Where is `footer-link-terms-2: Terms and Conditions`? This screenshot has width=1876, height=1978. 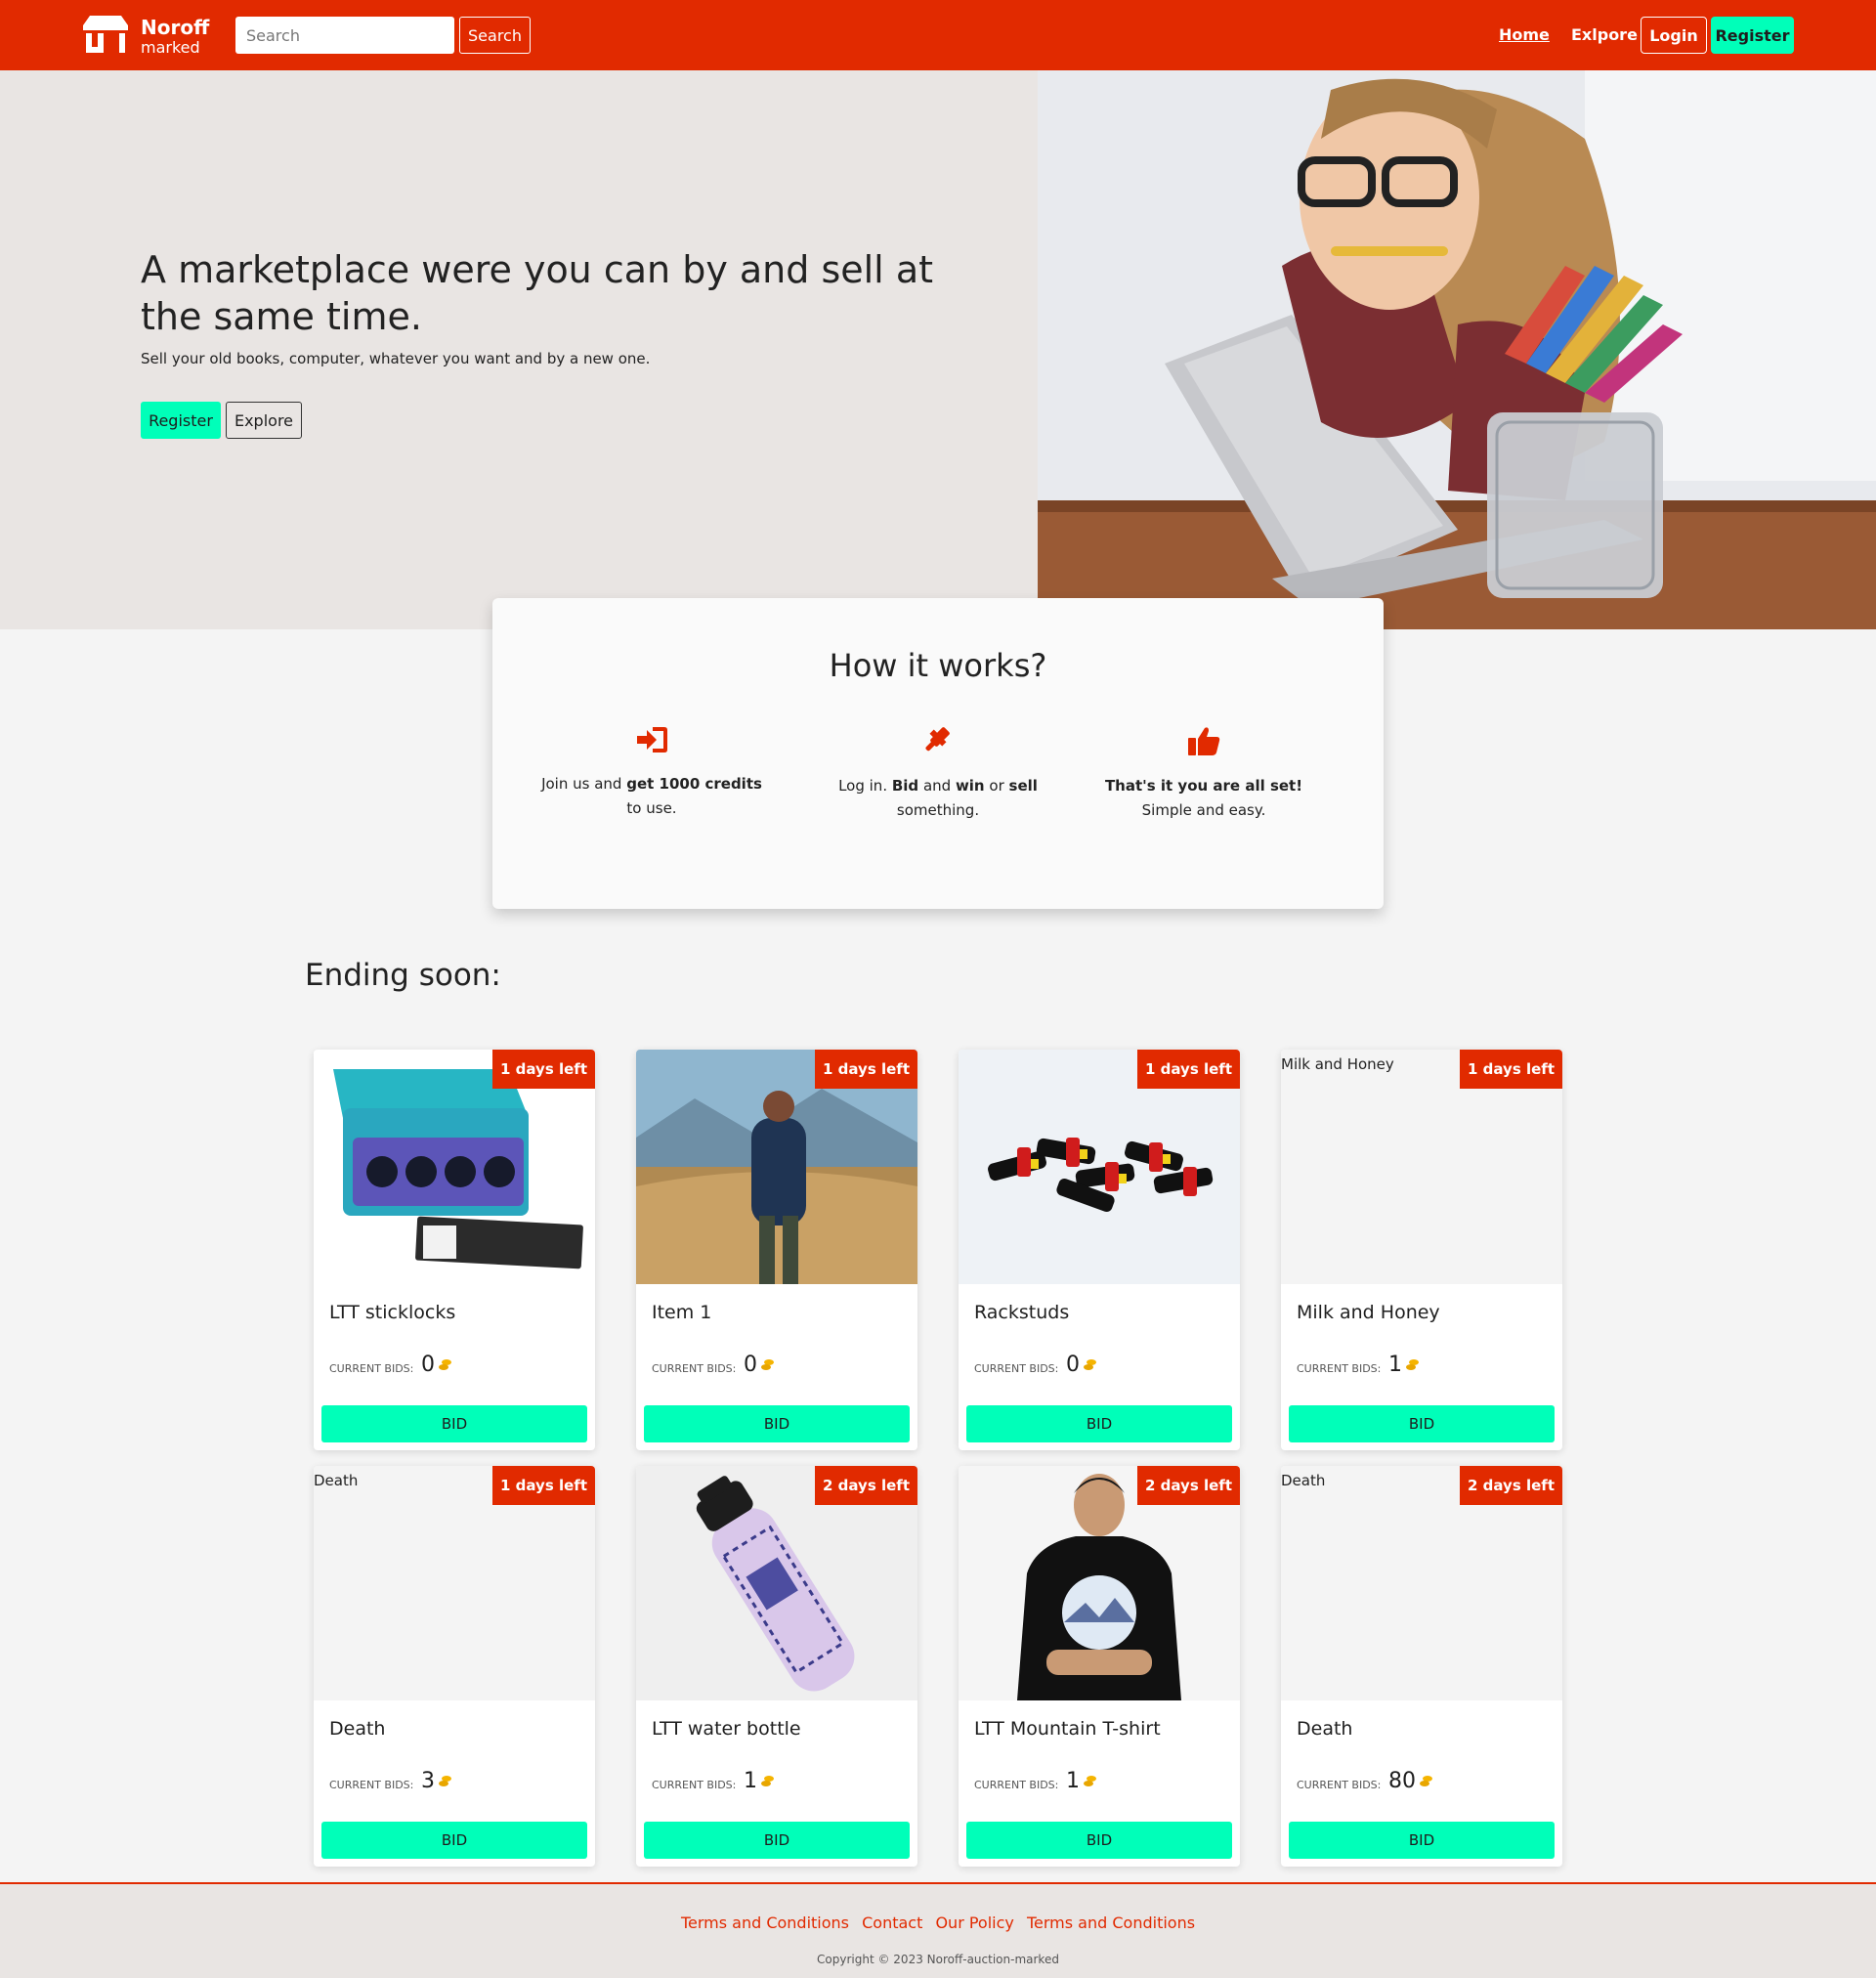 footer-link-terms-2: Terms and Conditions is located at coordinates (1111, 1923).